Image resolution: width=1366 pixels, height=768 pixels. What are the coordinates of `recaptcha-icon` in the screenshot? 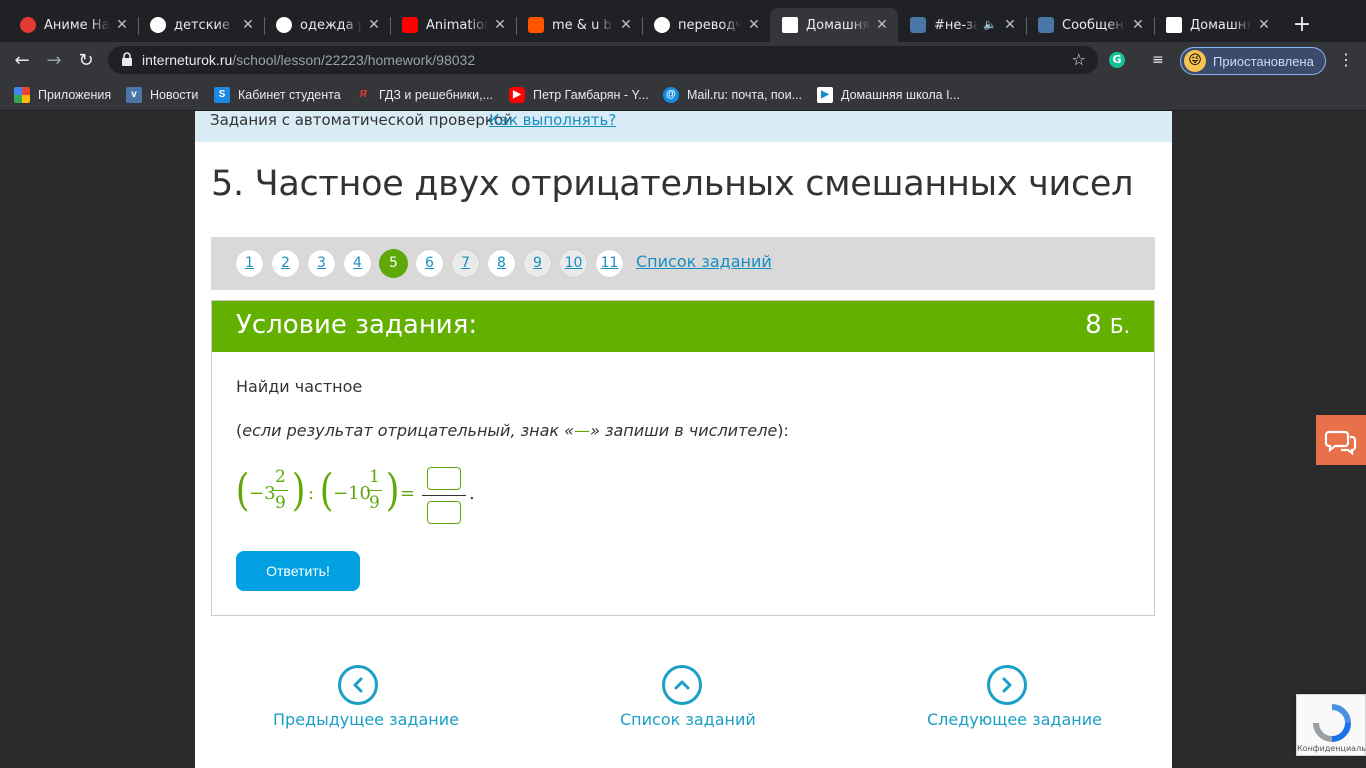 It's located at (1332, 723).